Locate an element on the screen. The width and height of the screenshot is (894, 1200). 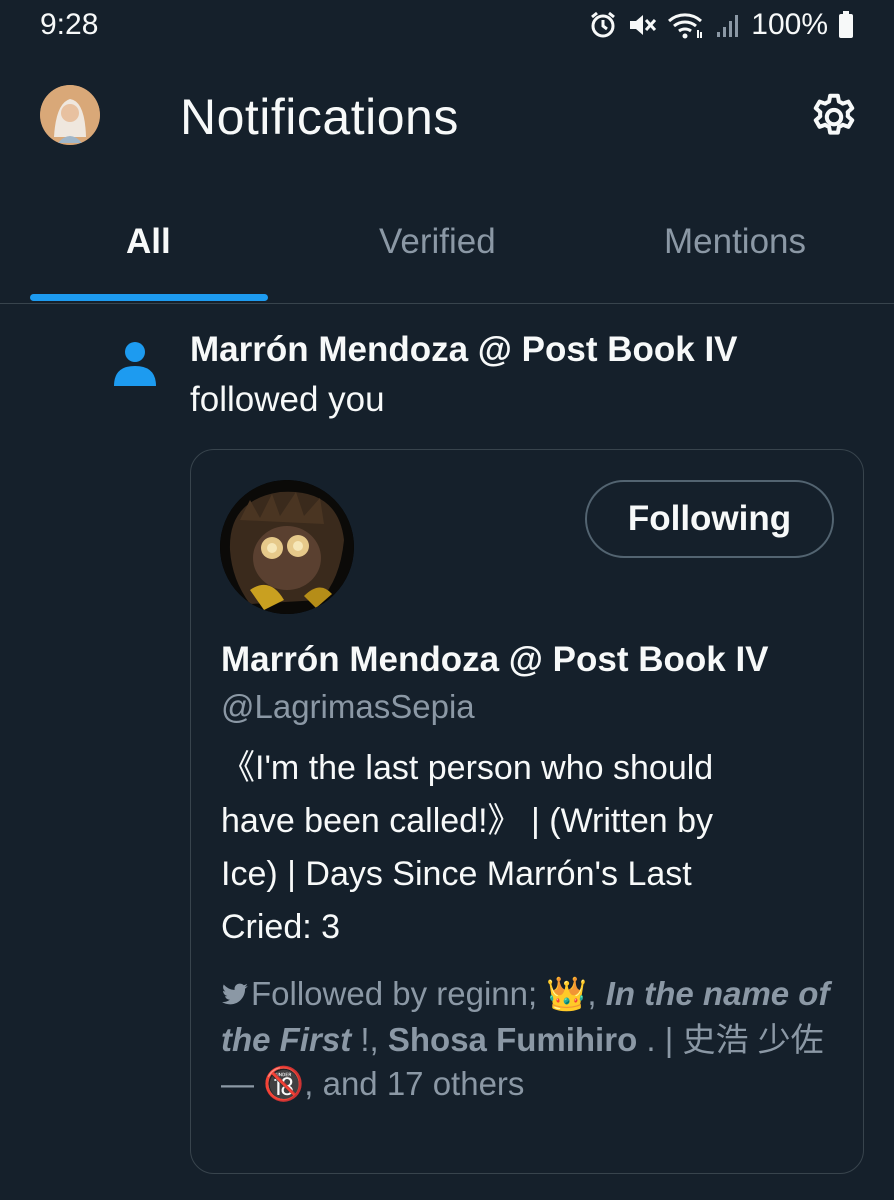
bio-line: 《I'm the last person who should is located at coordinates (467, 768).